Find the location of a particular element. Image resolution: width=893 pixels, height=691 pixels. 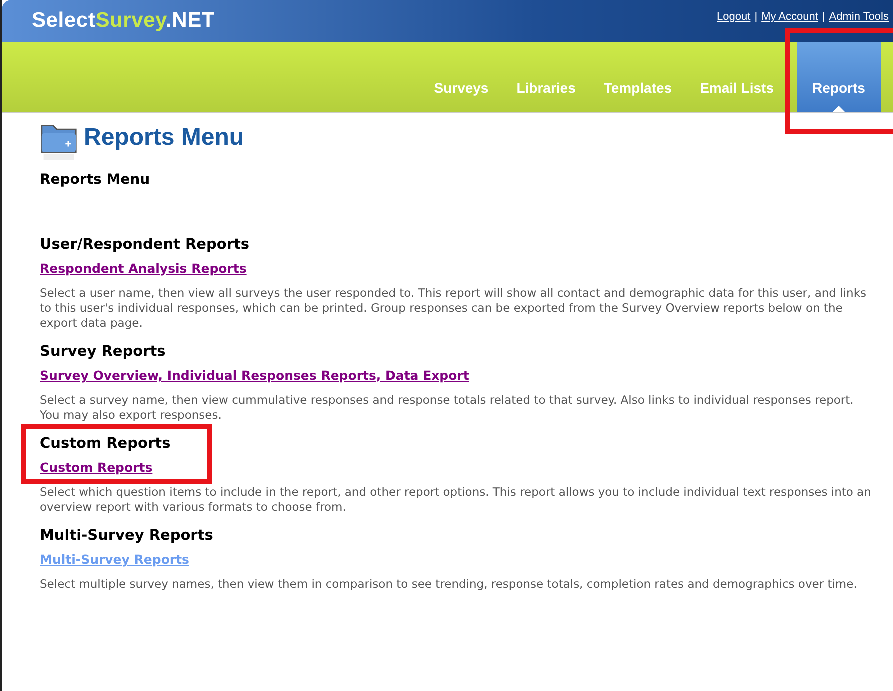

section-title: Reports Menu is located at coordinates (96, 180).